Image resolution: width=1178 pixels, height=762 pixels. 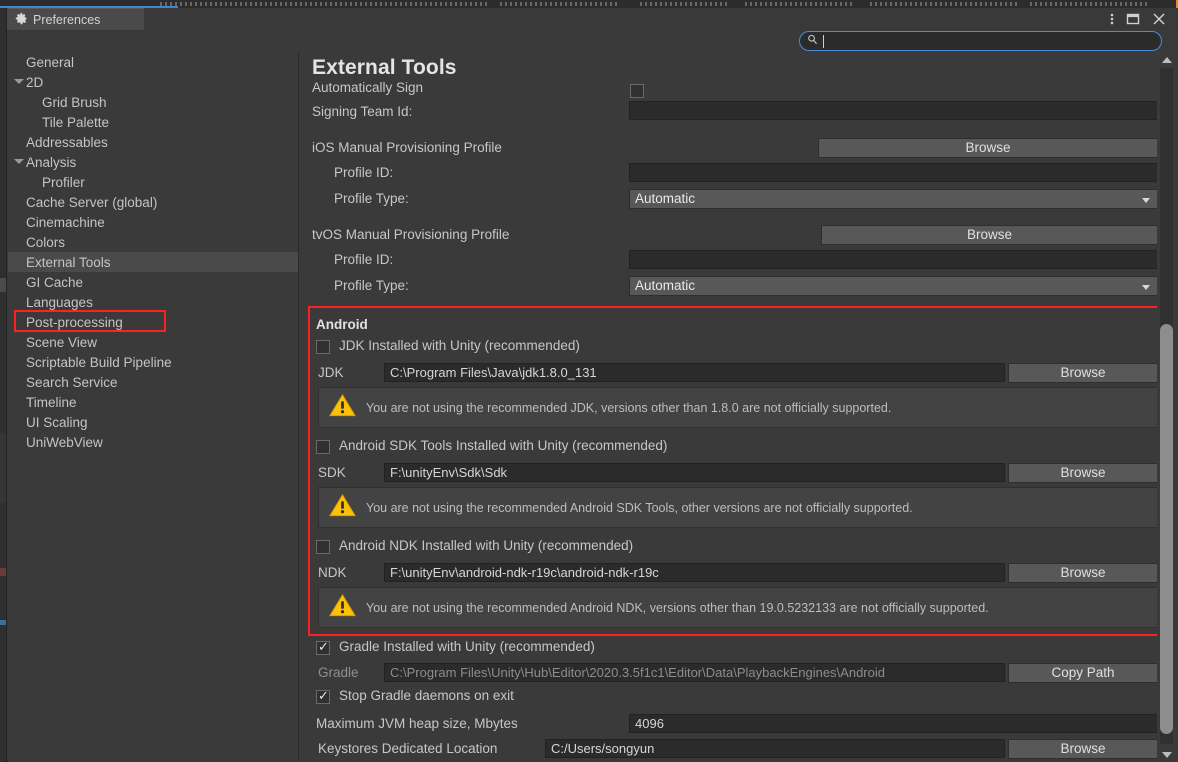 I want to click on row-tvos-profile-id: Profile ID:, so click(x=363, y=259).